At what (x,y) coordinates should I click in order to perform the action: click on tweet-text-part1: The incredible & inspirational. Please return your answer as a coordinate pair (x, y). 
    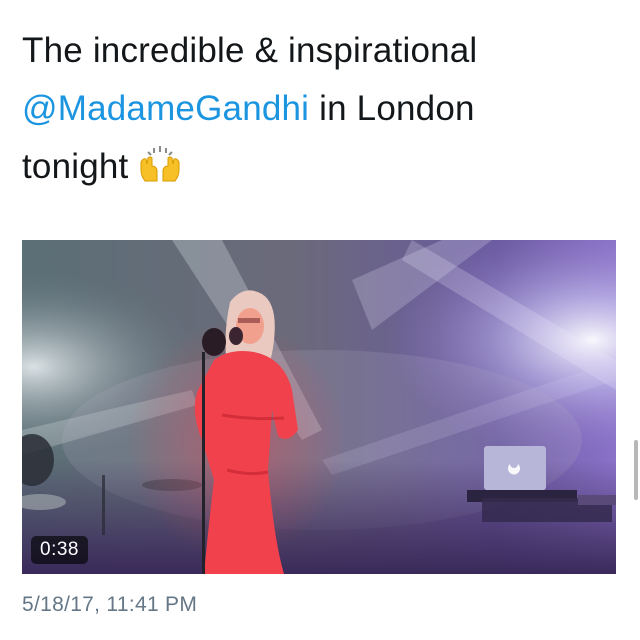
    Looking at the image, I should click on (250, 50).